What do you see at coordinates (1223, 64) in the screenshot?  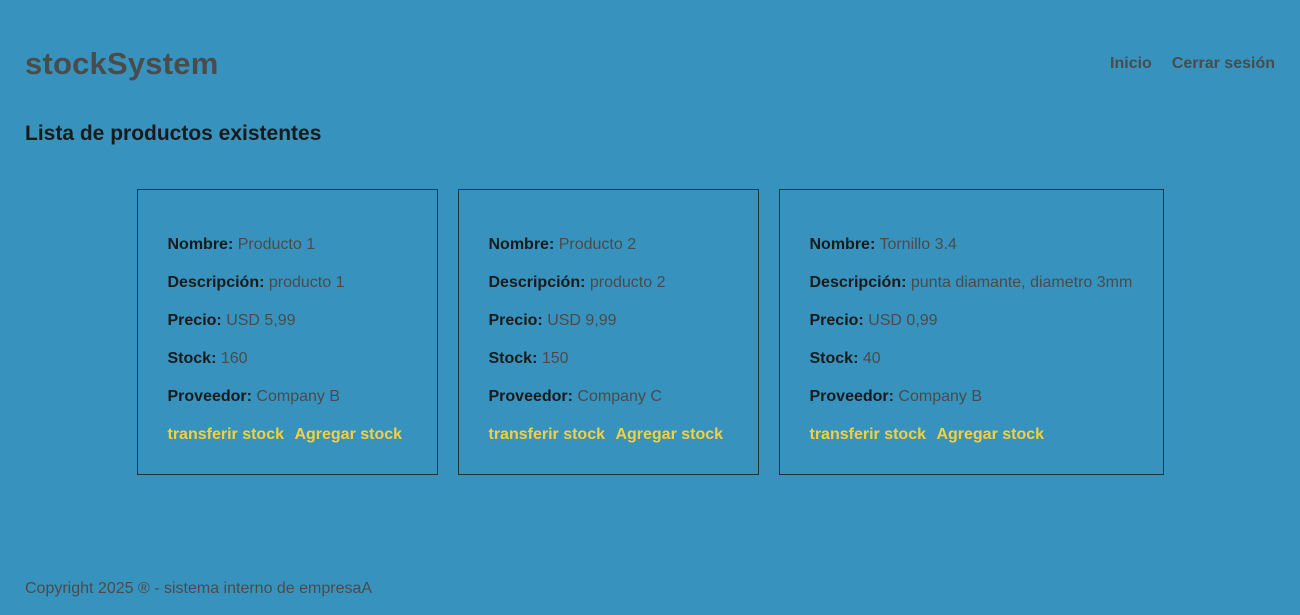 I see `nav-link-logout: Cerrar sesión` at bounding box center [1223, 64].